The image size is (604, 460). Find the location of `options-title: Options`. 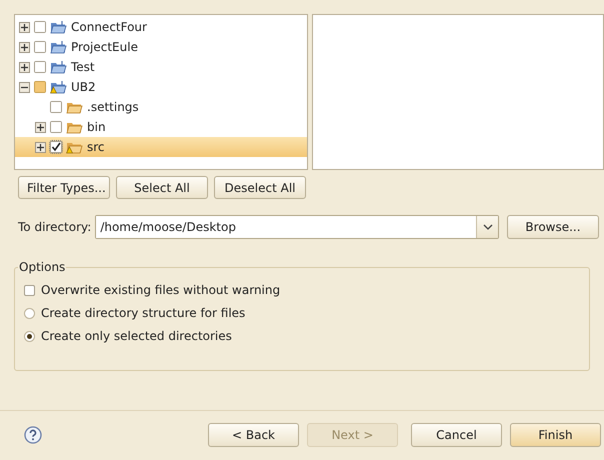

options-title: Options is located at coordinates (42, 267).